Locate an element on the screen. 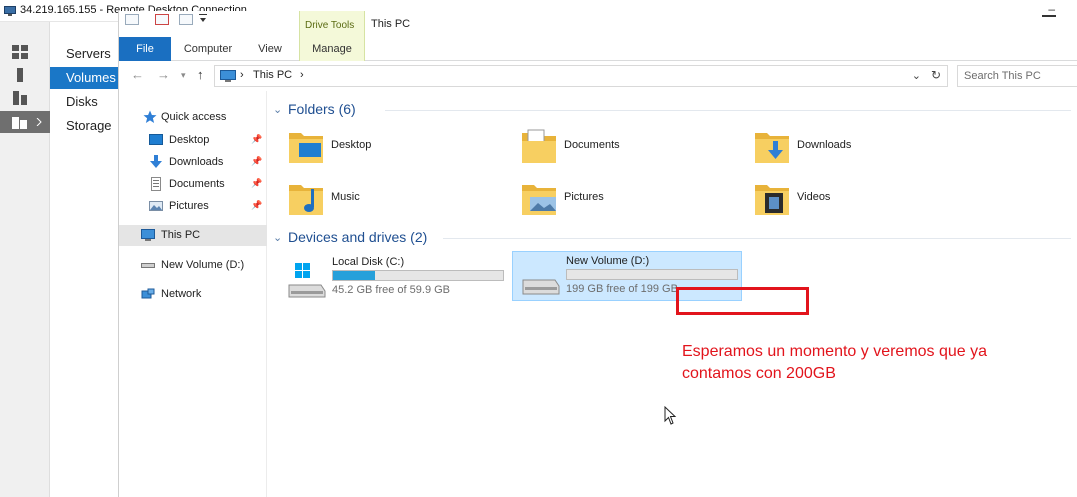  group-divider is located at coordinates (757, 238).